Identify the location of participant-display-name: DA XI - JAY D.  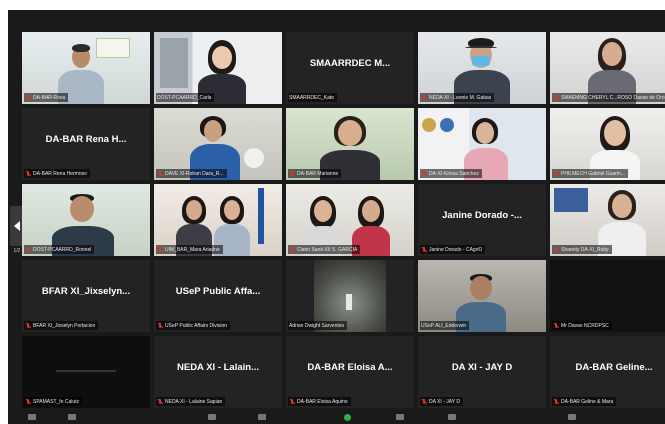
(482, 367).